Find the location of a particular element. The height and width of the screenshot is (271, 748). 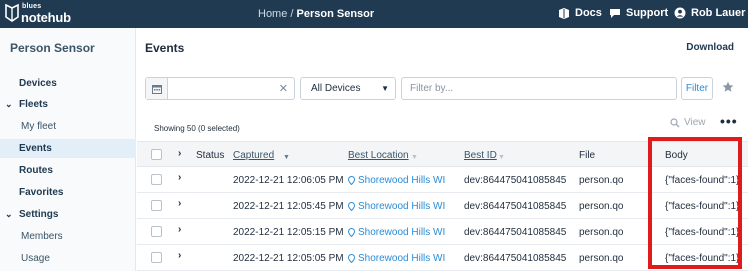

column-file: File is located at coordinates (587, 155).